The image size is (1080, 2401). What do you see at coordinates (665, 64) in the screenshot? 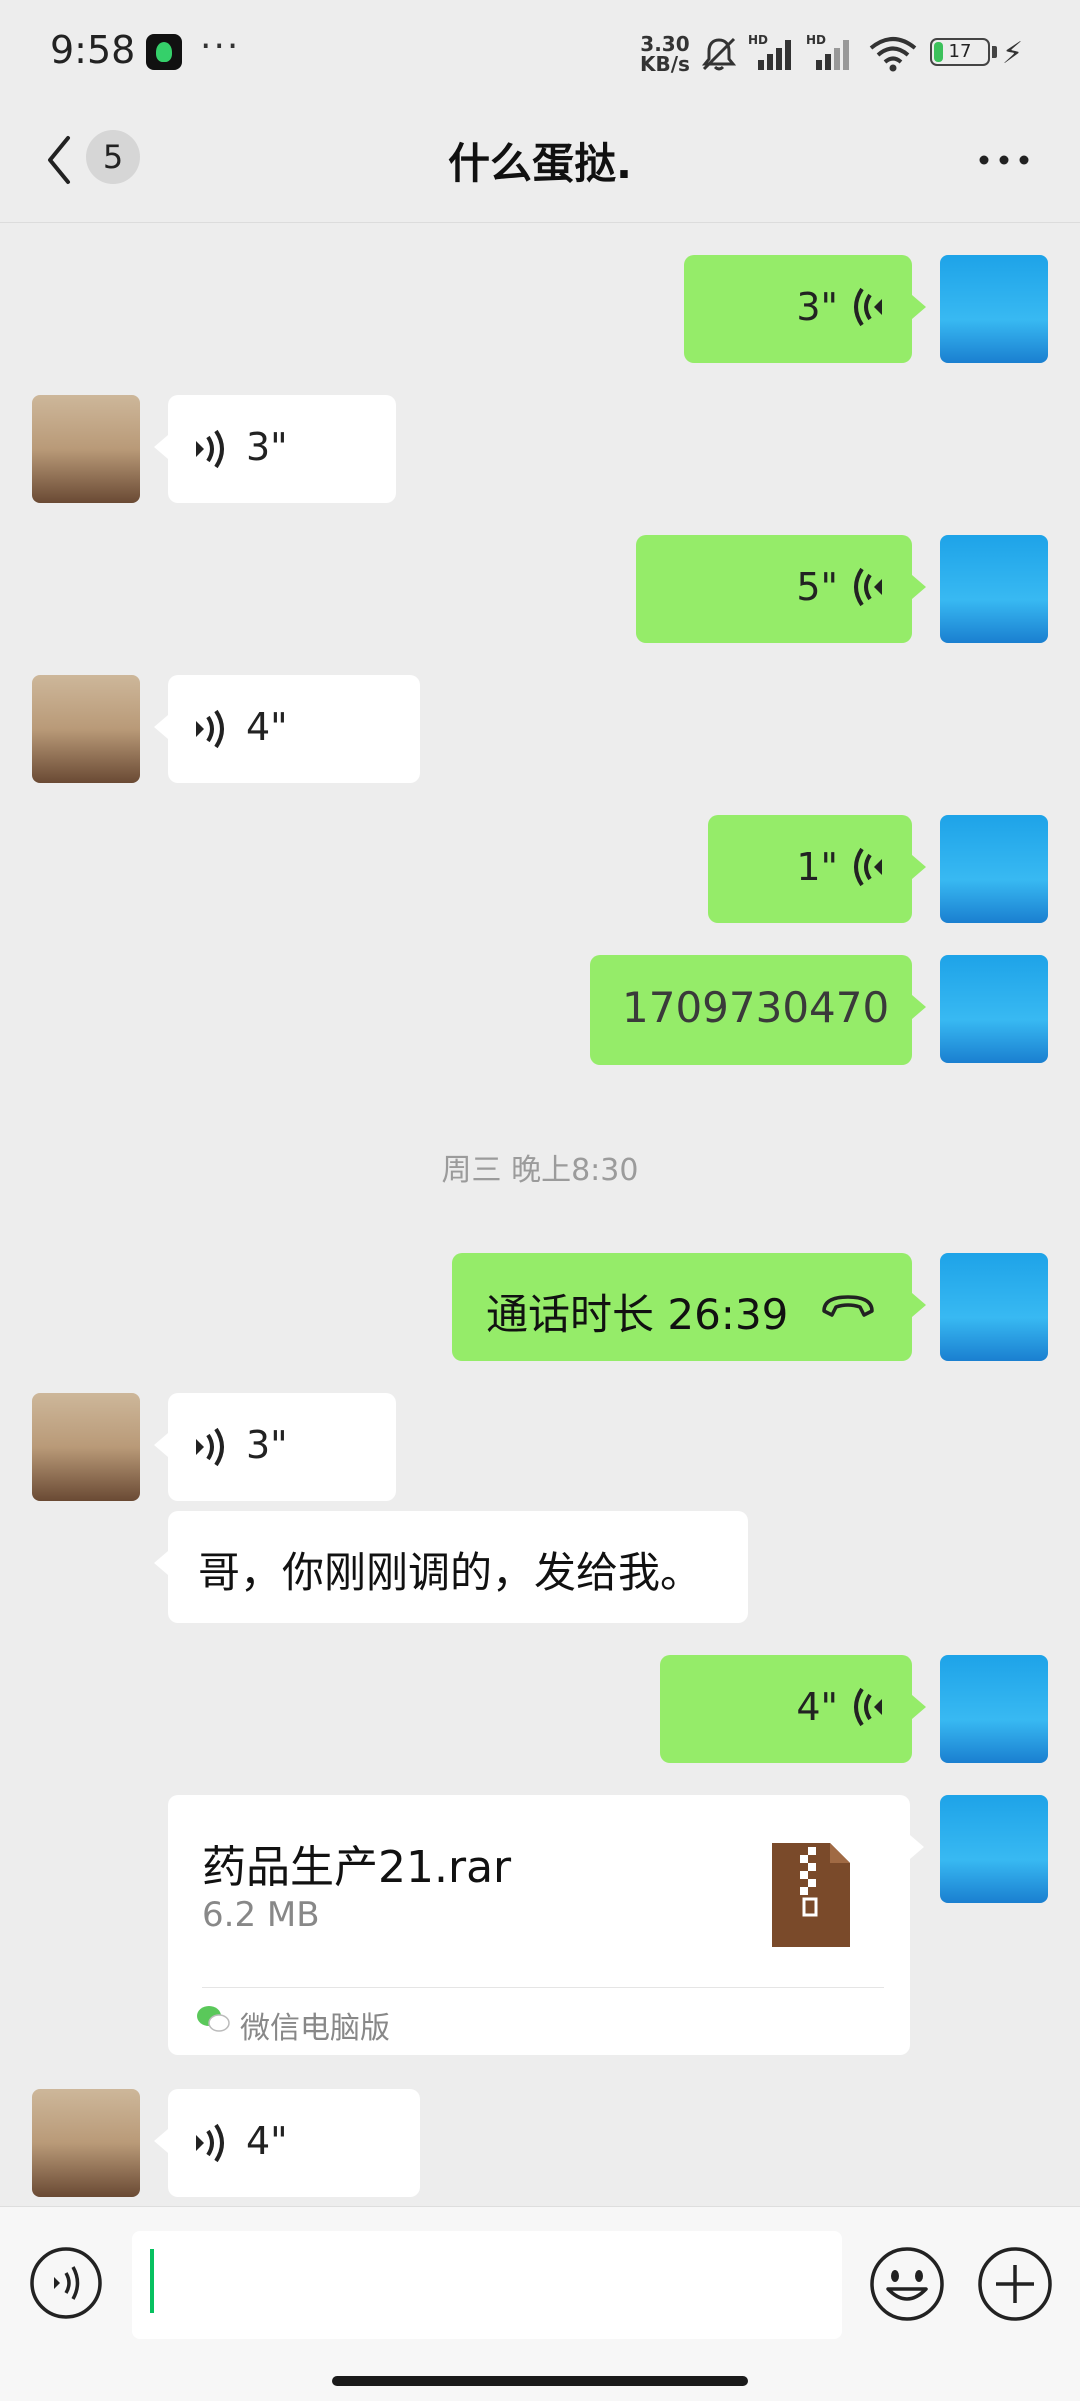
I see `net-speed-unit: KB/s` at bounding box center [665, 64].